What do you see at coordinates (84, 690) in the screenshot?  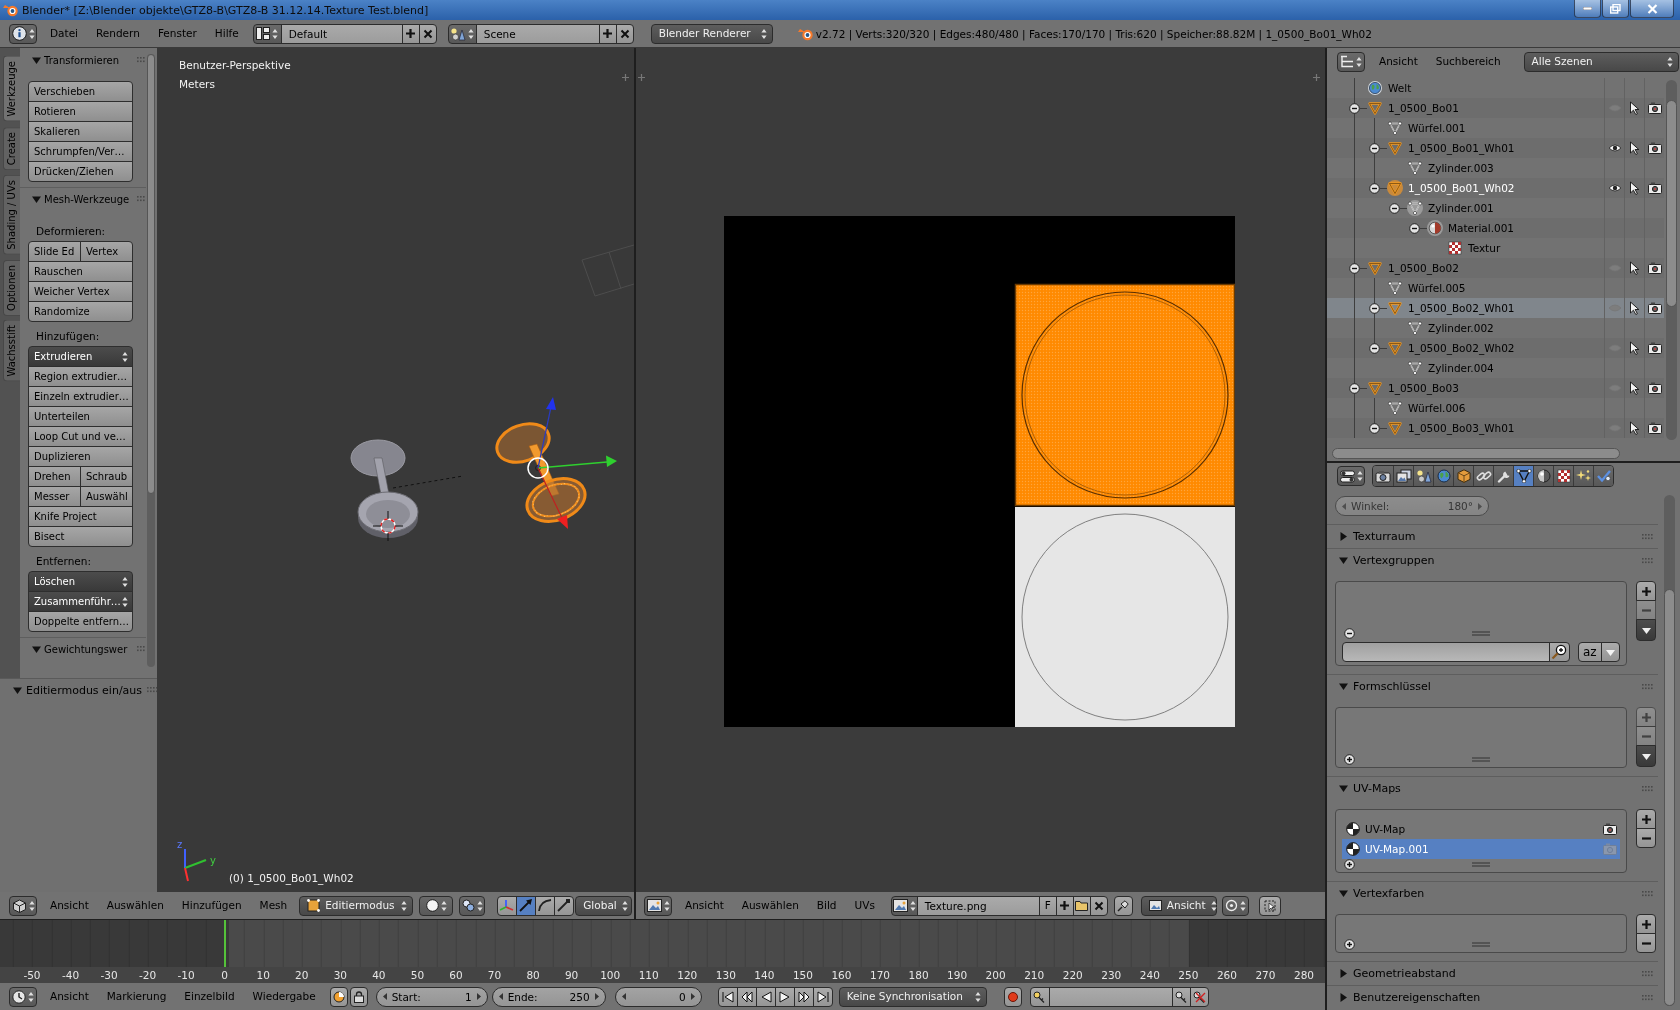 I see `panel-title: Editiermodus ein/aus` at bounding box center [84, 690].